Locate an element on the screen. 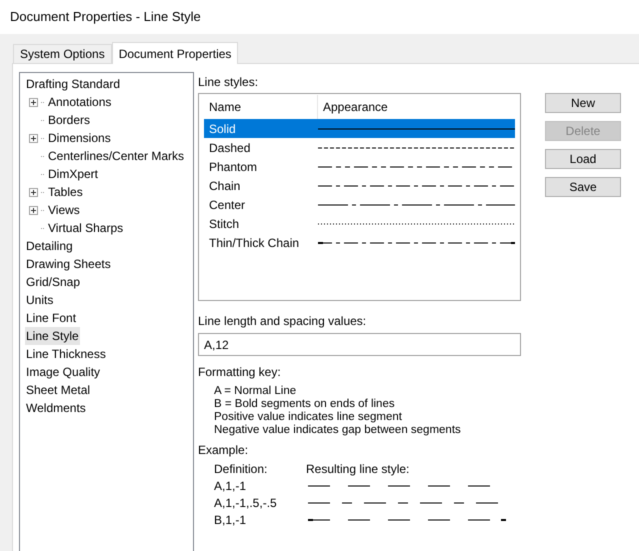  line-style-name: Chain is located at coordinates (225, 186).